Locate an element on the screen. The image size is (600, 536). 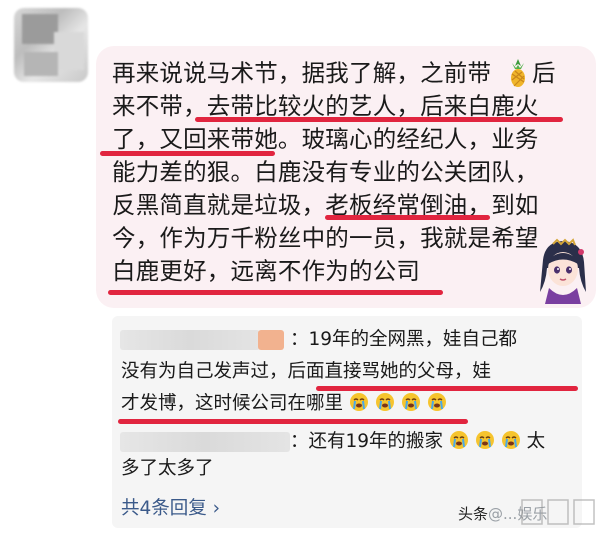
reply-text-line: 多了太多了 is located at coordinates (167, 468).